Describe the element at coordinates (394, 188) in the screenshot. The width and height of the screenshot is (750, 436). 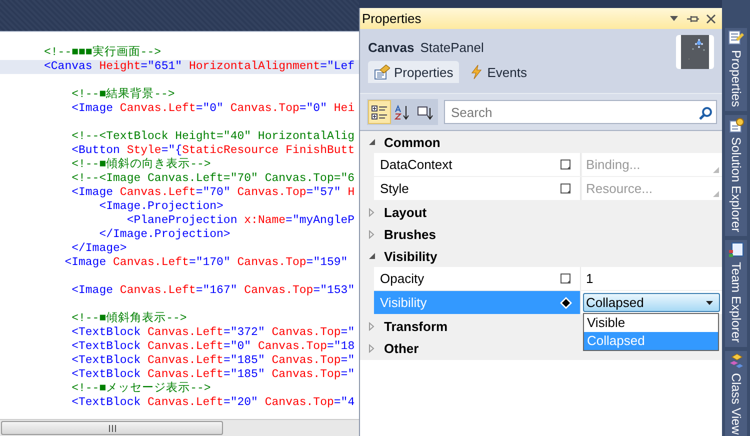
I see `property-name: Style` at that location.